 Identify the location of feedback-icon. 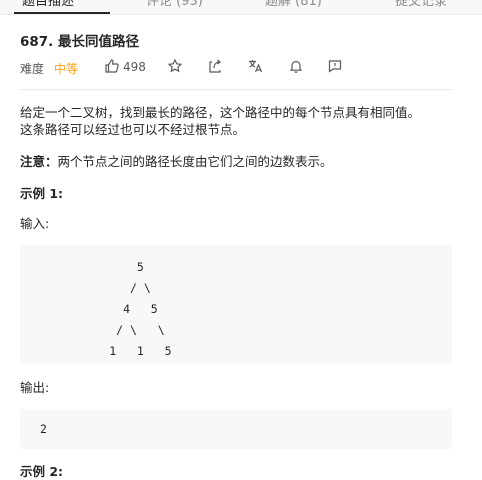
(335, 66).